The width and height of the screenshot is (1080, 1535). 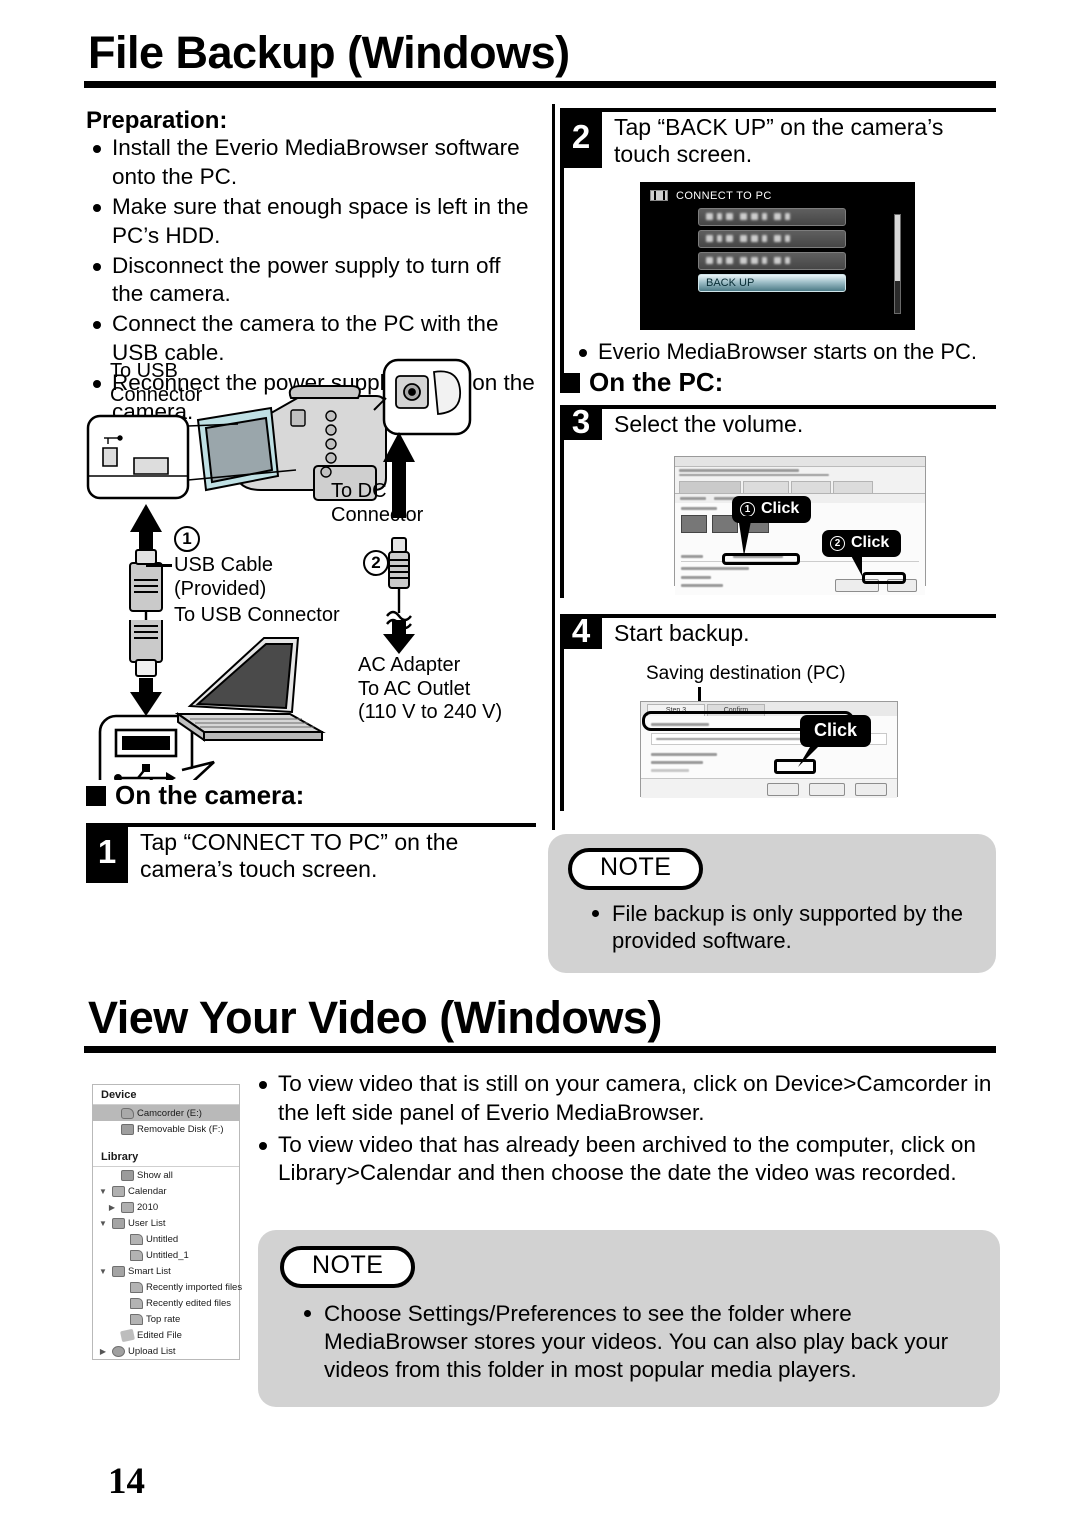 What do you see at coordinates (127, 1335) in the screenshot?
I see `edited-icon` at bounding box center [127, 1335].